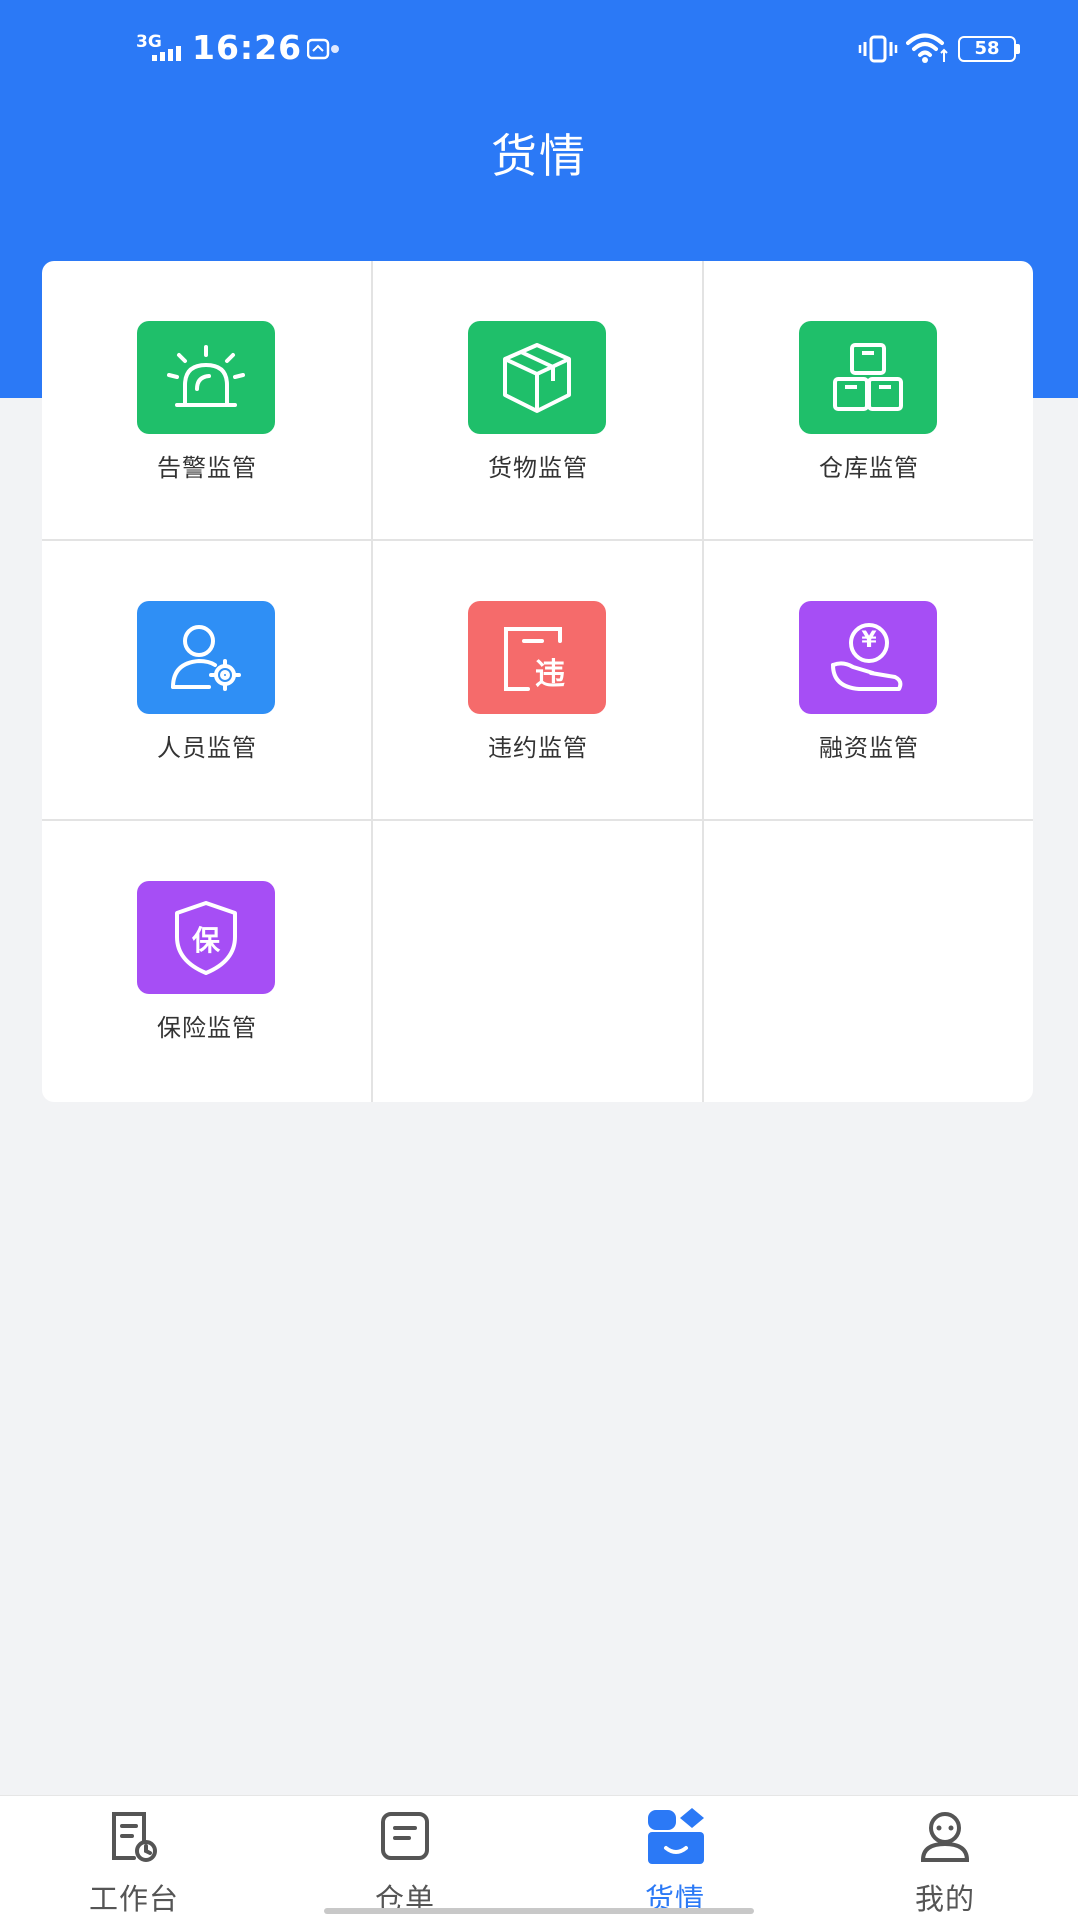 This screenshot has height=1919, width=1078. Describe the element at coordinates (539, 156) in the screenshot. I see `page-title: 货情` at that location.